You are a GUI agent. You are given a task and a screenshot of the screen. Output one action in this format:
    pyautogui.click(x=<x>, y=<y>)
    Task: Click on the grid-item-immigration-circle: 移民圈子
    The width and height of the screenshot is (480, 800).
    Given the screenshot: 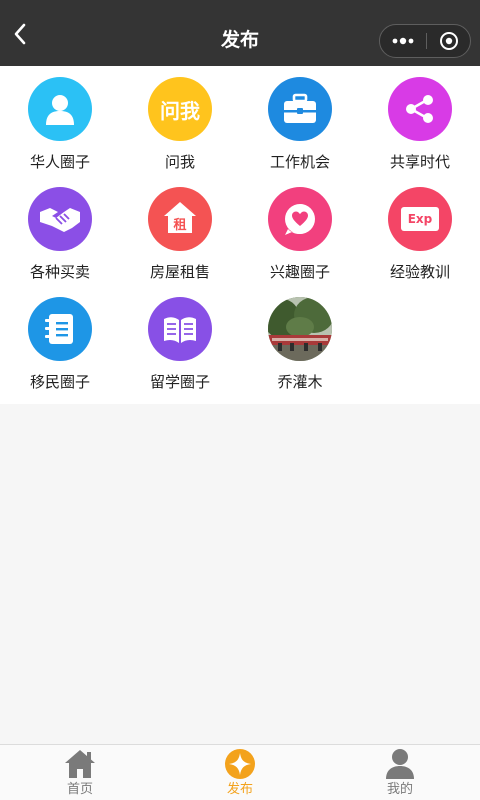 What is the action you would take?
    pyautogui.click(x=60, y=341)
    